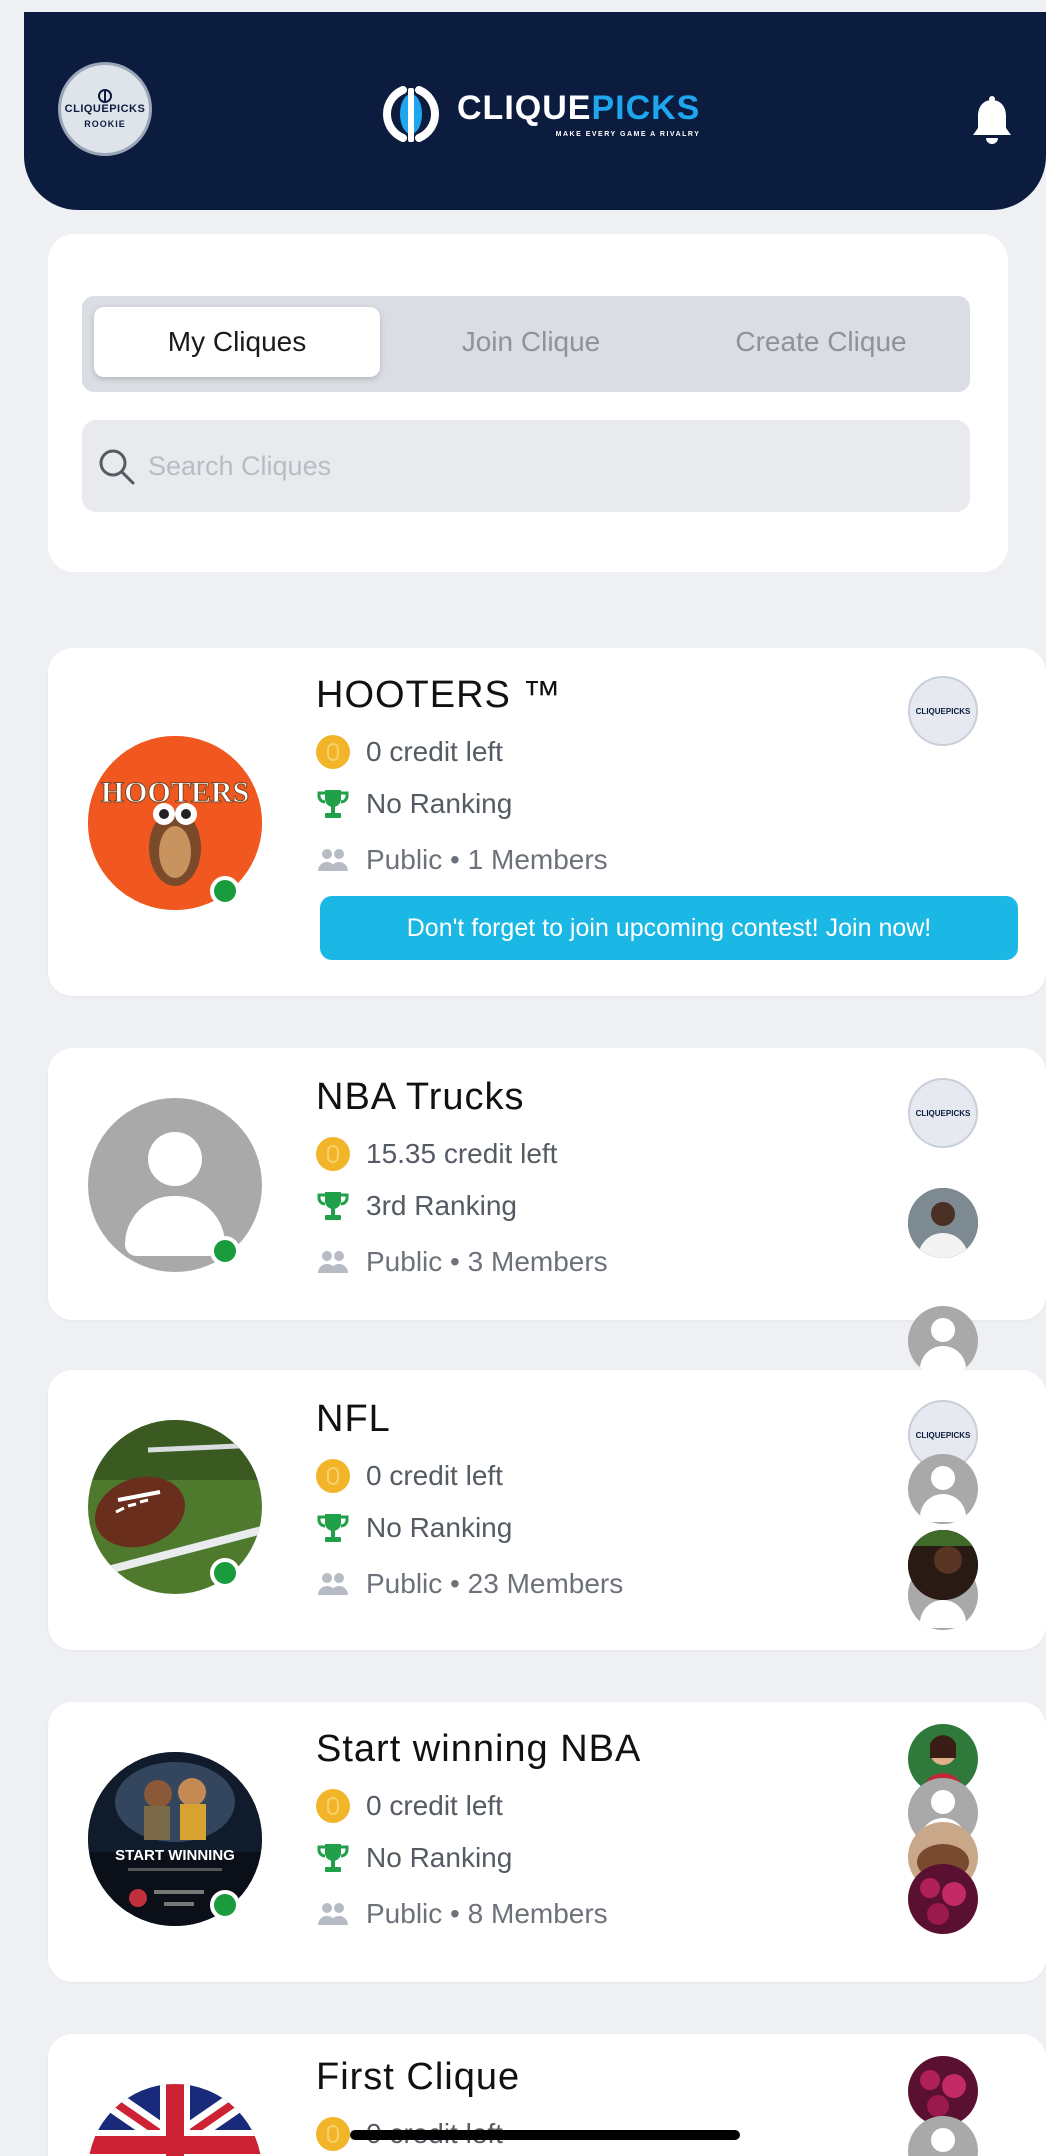 The height and width of the screenshot is (2156, 1046). I want to click on members-text: 23 Members, so click(545, 1583).